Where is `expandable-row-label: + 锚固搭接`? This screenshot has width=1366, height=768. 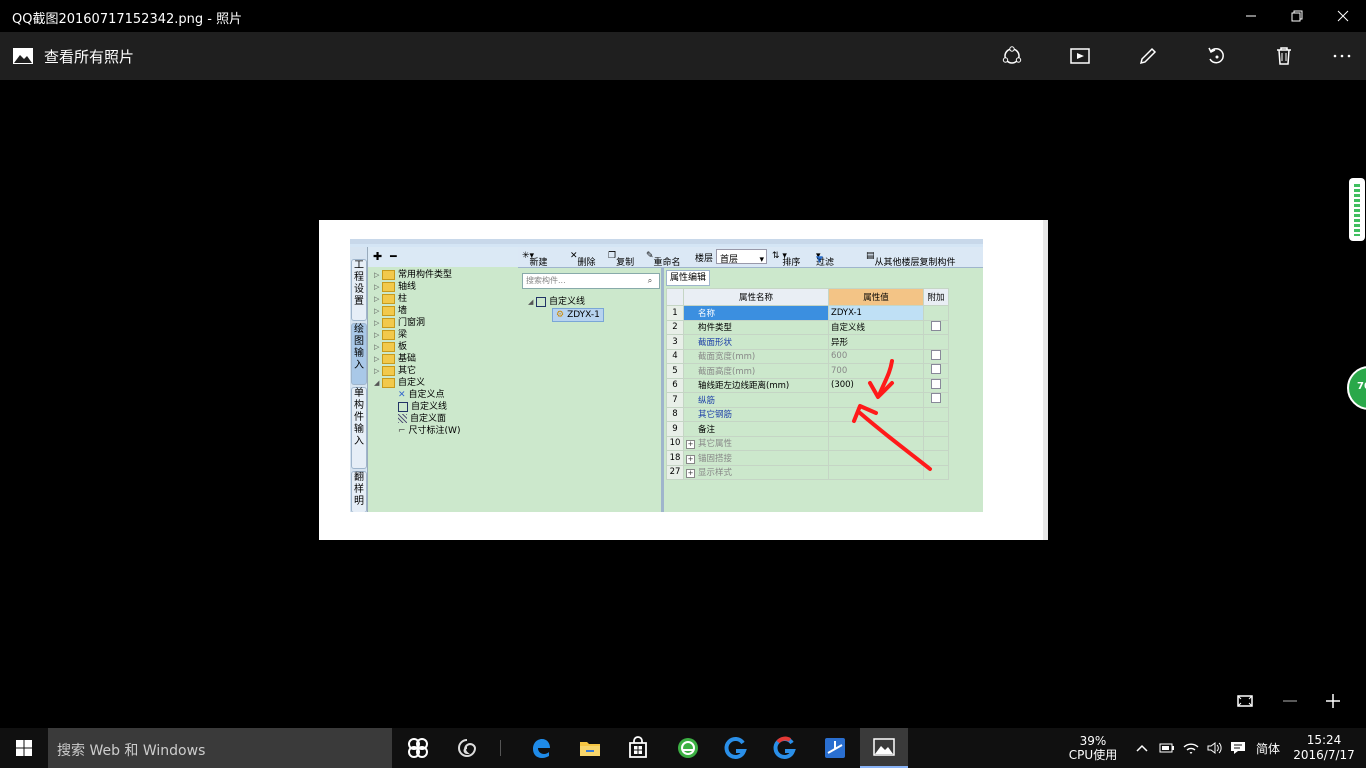 expandable-row-label: + 锚固搭接 is located at coordinates (756, 458).